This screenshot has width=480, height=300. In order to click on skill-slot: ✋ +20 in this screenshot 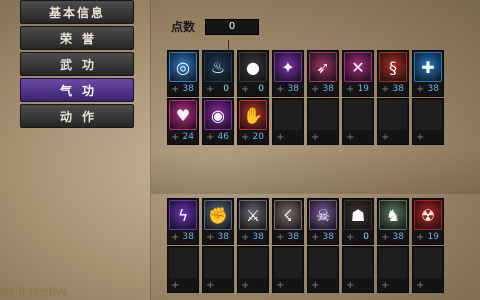, I will do `click(253, 121)`.